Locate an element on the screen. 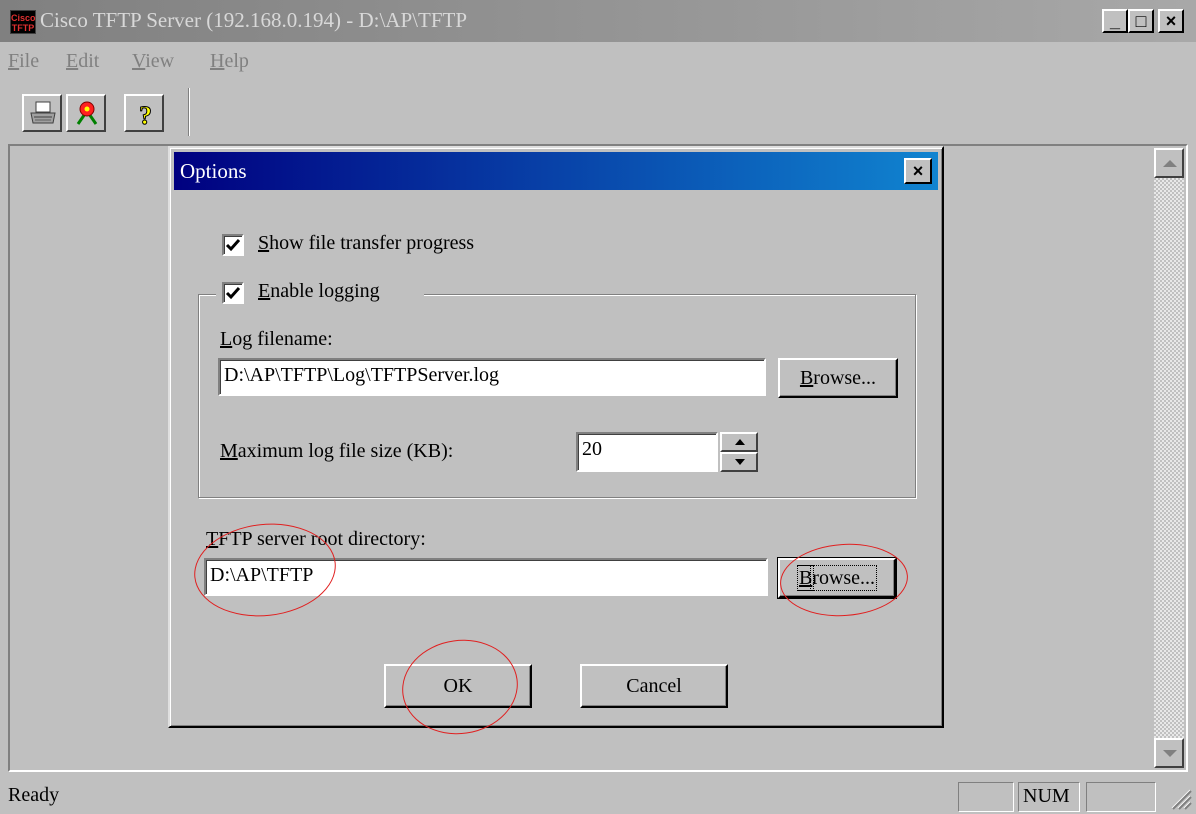 The width and height of the screenshot is (1196, 814). log-filename-input: D:\AP\TFTP\Log\TFTPServer.log is located at coordinates (492, 377).